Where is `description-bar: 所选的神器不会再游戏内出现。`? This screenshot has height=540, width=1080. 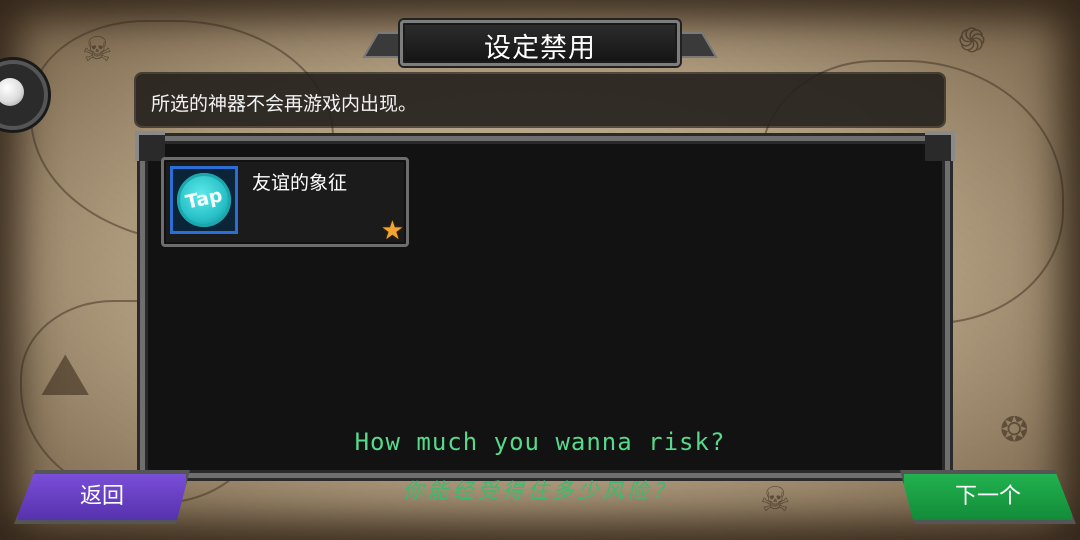
description-bar: 所选的神器不会再游戏内出现。 is located at coordinates (540, 100).